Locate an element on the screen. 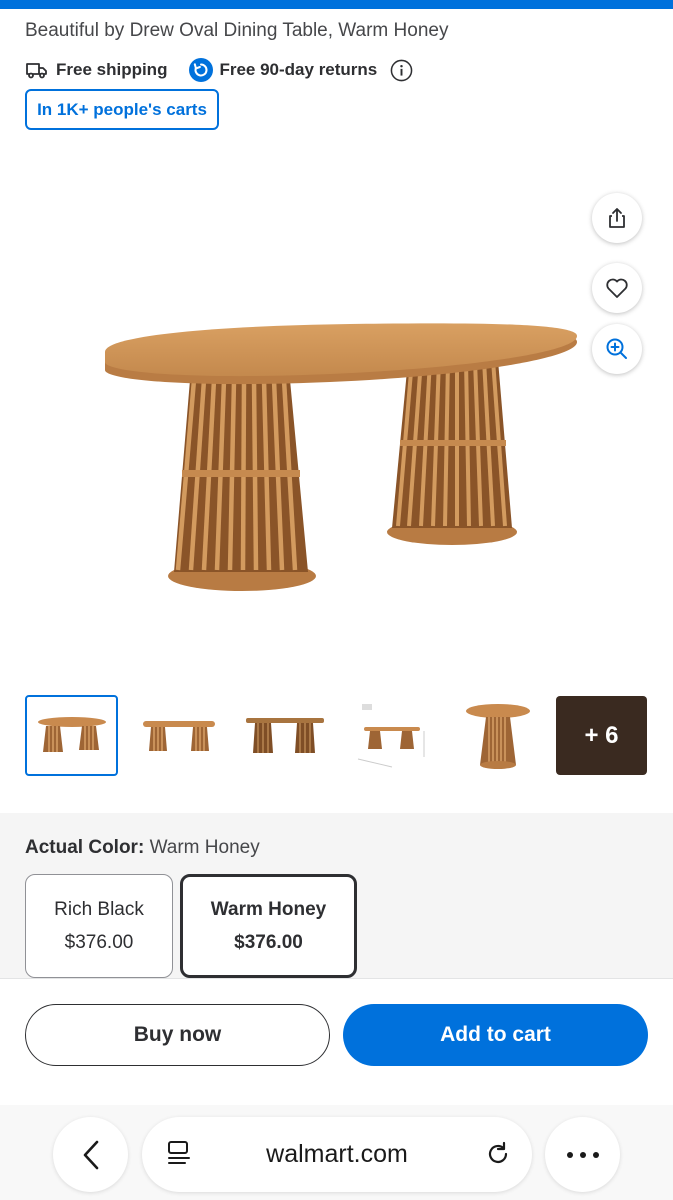  thumbnail-strip: + 6 is located at coordinates (336, 736).